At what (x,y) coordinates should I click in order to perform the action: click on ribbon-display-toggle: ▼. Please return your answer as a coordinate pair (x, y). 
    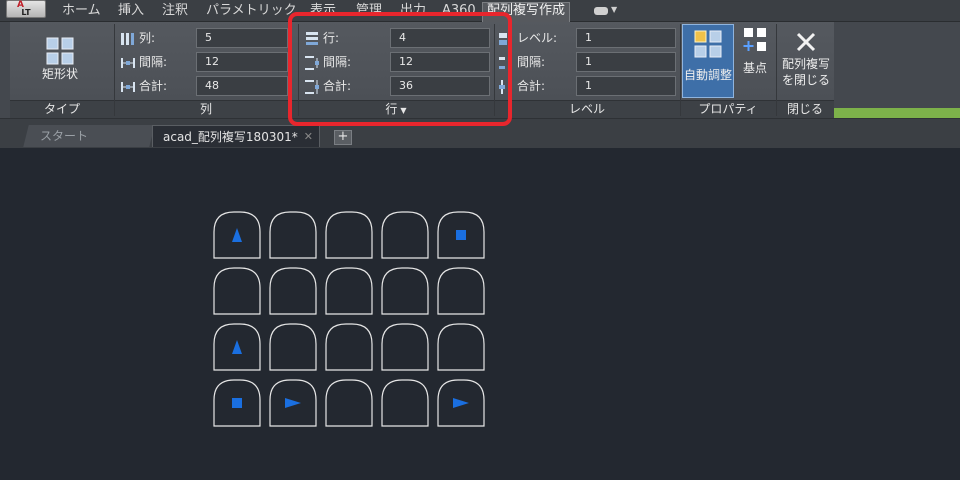
    Looking at the image, I should click on (605, 11).